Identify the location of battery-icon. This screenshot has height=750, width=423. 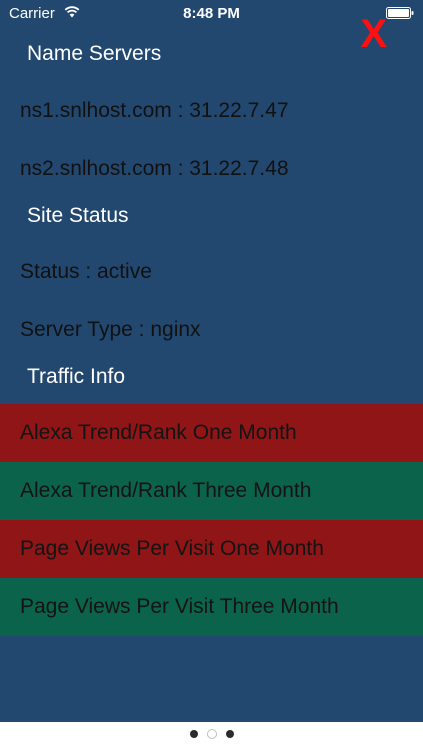
(400, 13).